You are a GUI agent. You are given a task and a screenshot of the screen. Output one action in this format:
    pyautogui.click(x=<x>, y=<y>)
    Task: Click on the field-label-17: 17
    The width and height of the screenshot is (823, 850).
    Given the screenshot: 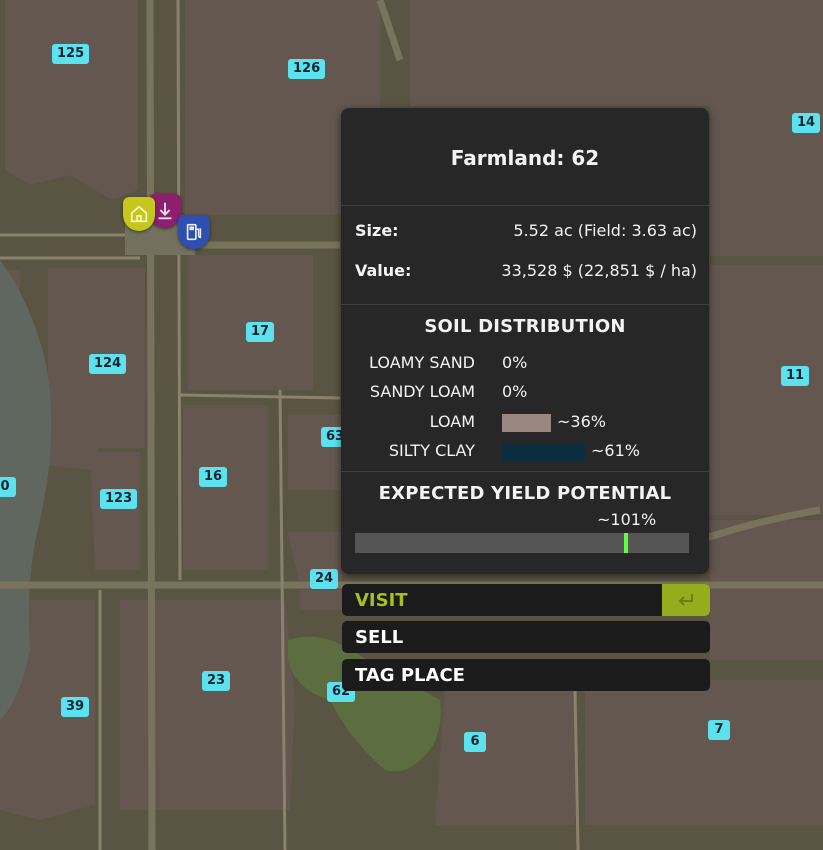 What is the action you would take?
    pyautogui.click(x=260, y=332)
    